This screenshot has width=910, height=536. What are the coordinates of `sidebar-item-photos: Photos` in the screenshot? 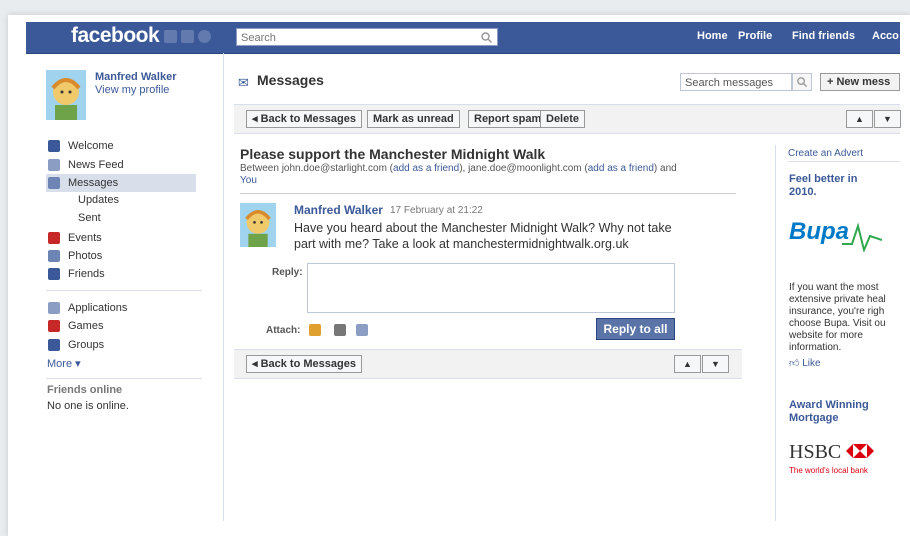 It's located at (121, 256).